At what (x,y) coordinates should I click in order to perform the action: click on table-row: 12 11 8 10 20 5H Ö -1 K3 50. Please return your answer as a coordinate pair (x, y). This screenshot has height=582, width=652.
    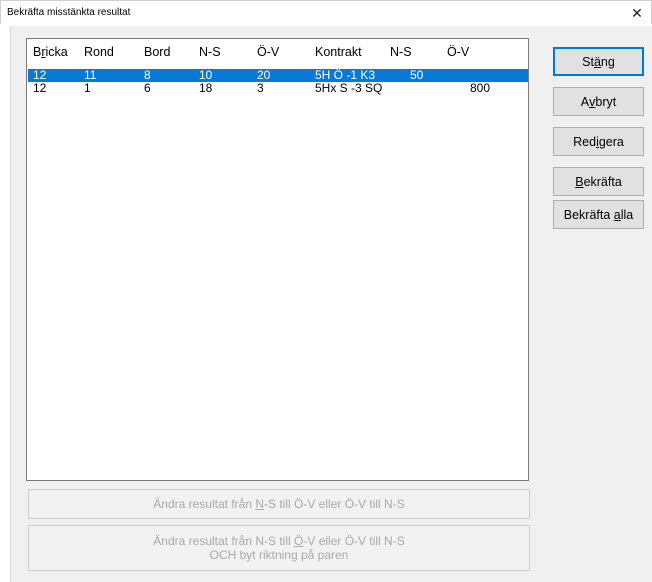
    Looking at the image, I should click on (278, 75).